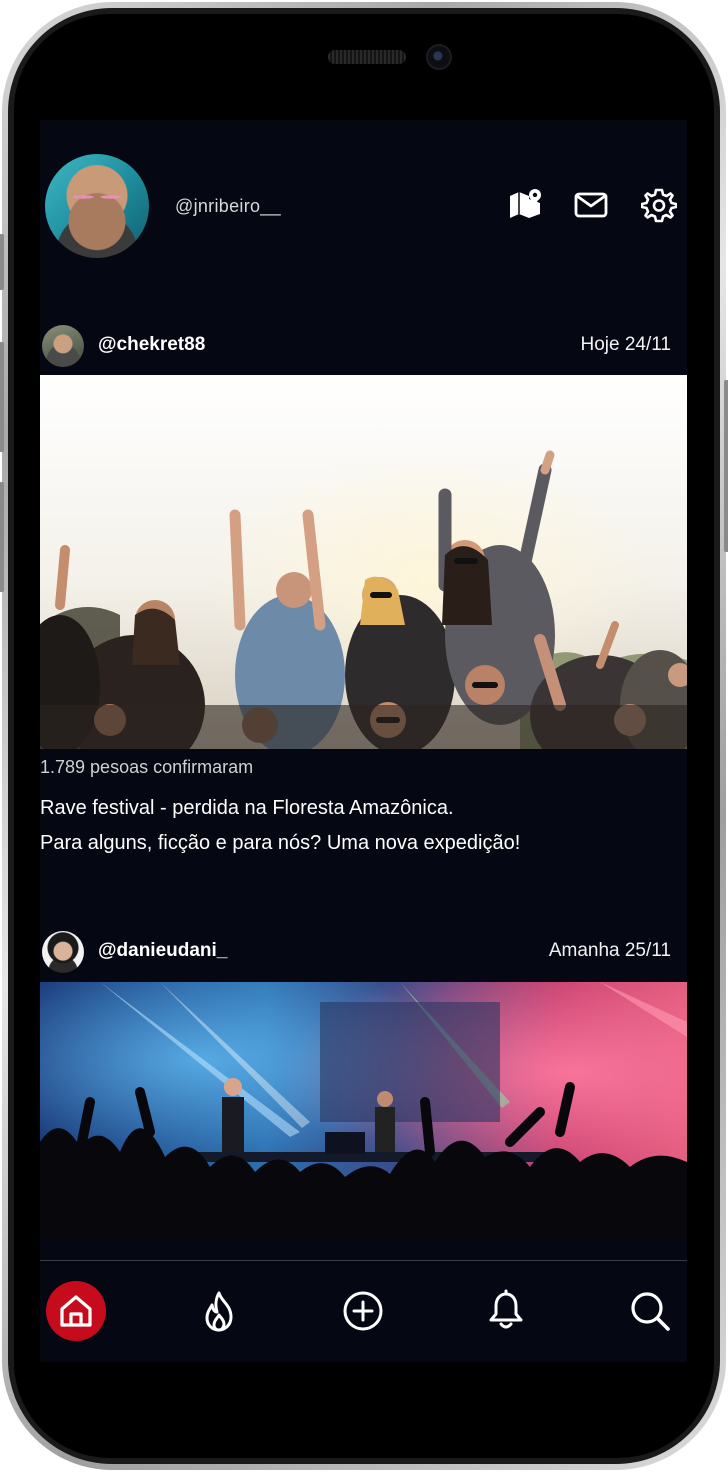 This screenshot has width=728, height=1472. Describe the element at coordinates (609, 950) in the screenshot. I see `post-date: Amanha 25/11` at that location.